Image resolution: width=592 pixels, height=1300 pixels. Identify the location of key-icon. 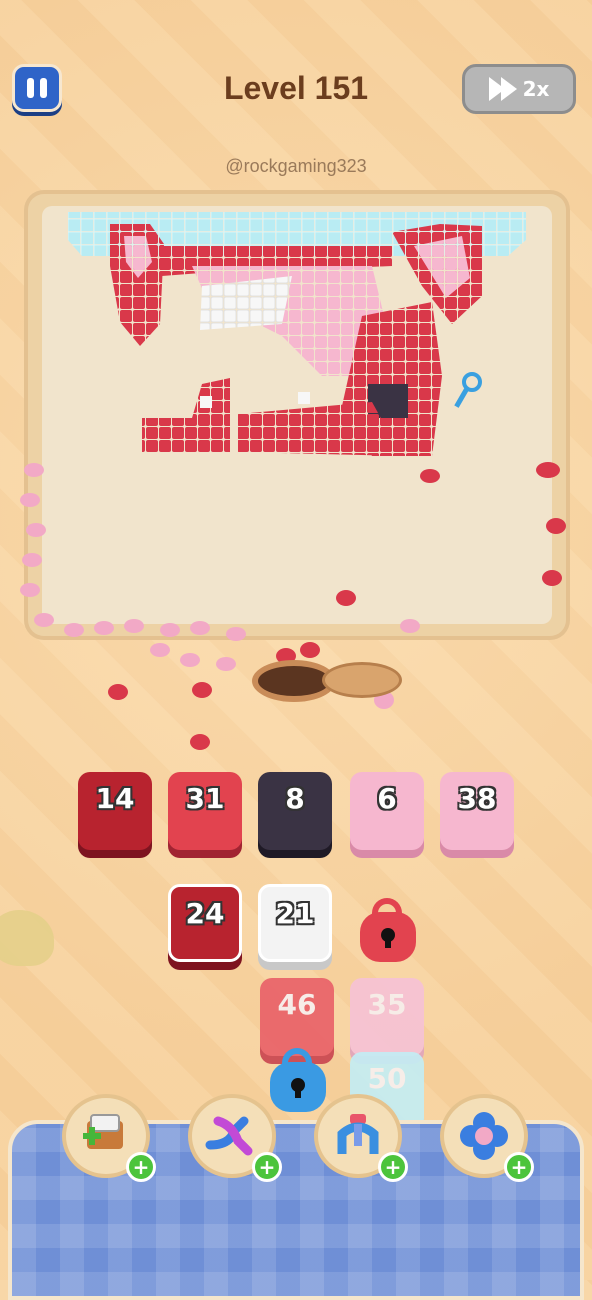
(468, 390).